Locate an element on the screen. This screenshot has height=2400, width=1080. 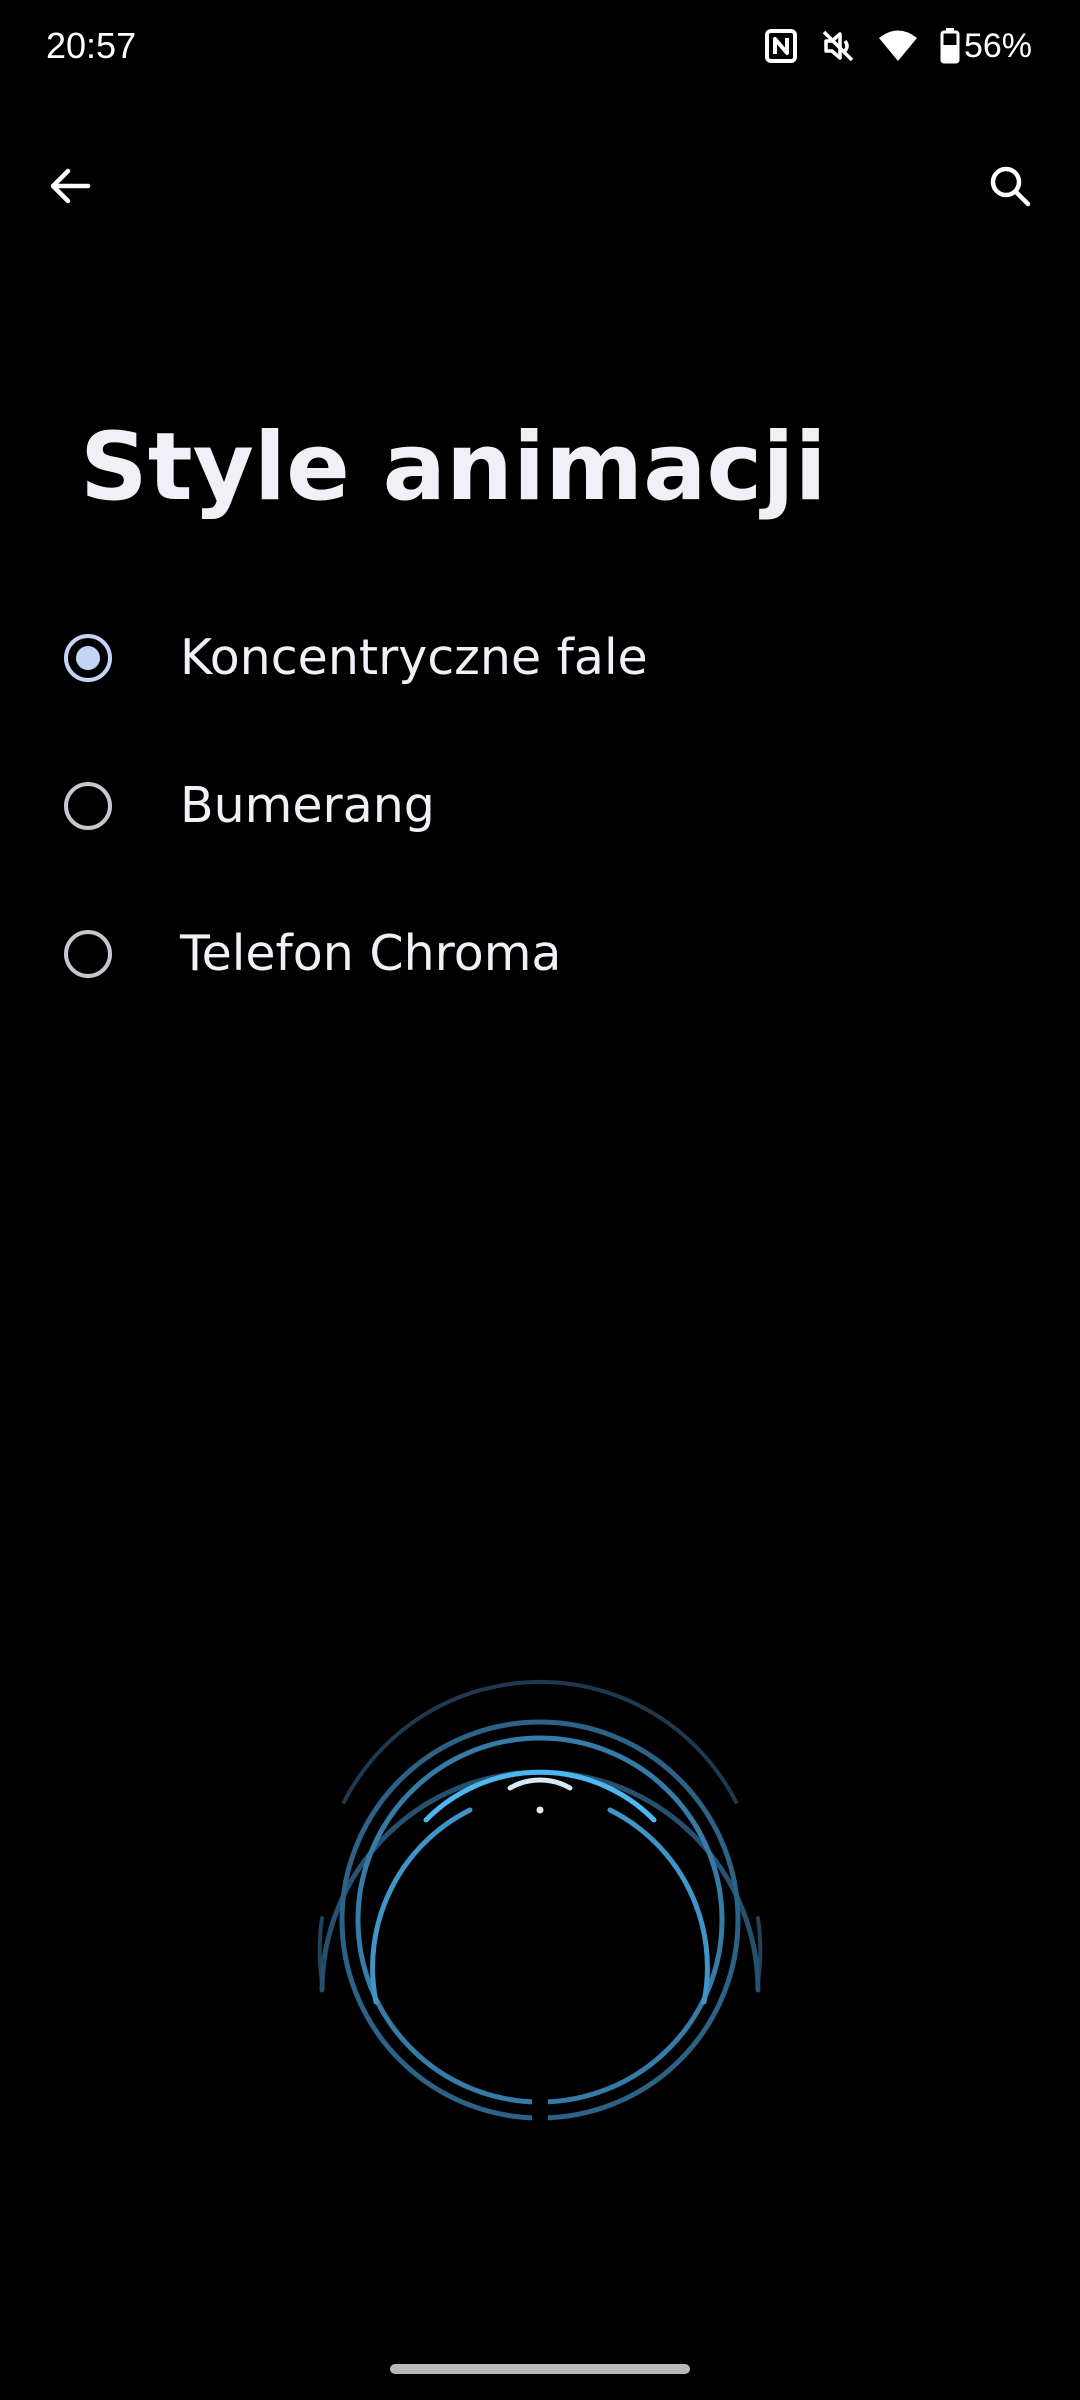
wifi-icon is located at coordinates (898, 46).